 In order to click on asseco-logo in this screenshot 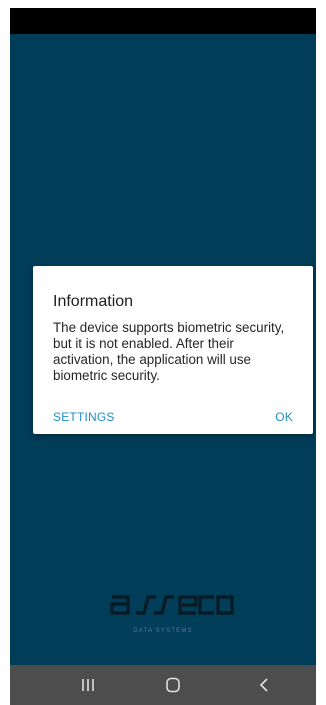, I will do `click(172, 605)`.